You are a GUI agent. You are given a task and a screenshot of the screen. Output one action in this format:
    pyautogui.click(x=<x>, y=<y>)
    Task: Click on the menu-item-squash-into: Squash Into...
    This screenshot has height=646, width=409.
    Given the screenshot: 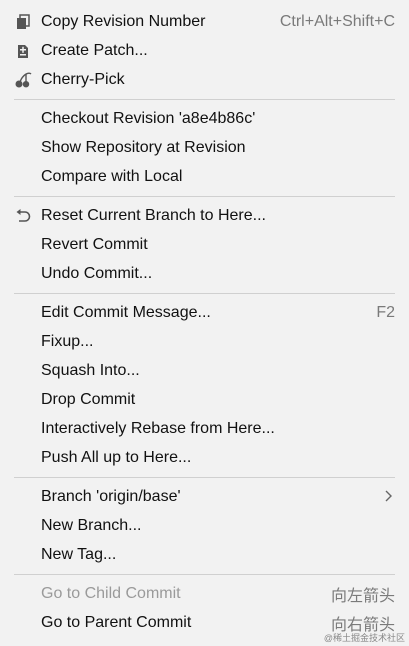 What is the action you would take?
    pyautogui.click(x=204, y=370)
    